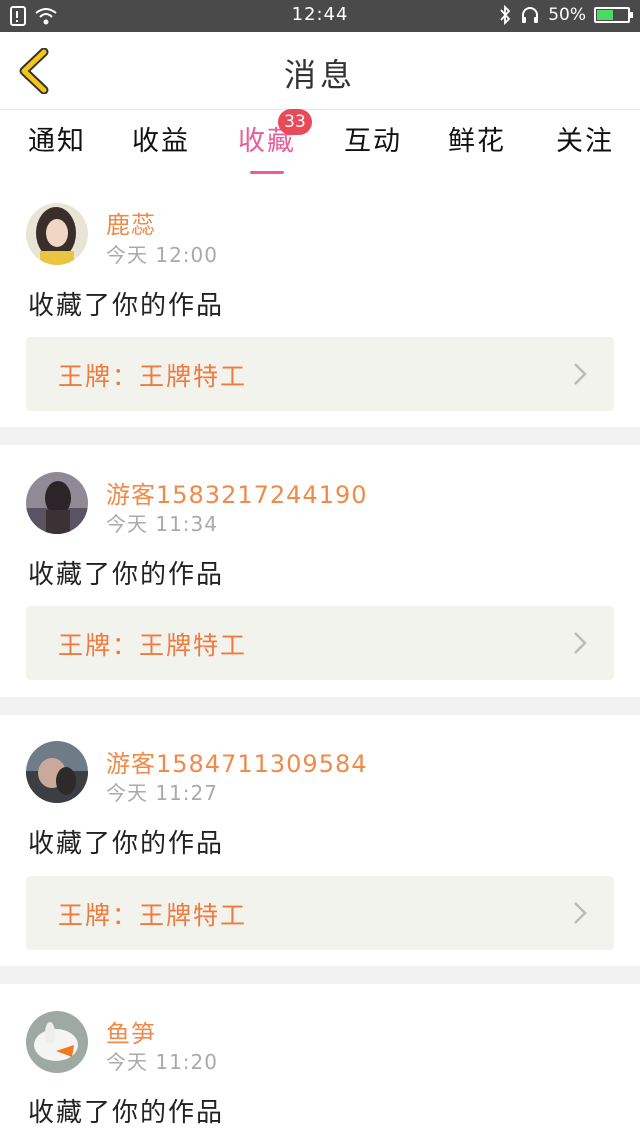 The height and width of the screenshot is (1138, 640). Describe the element at coordinates (267, 172) in the screenshot. I see `active-tab-indicator` at that location.